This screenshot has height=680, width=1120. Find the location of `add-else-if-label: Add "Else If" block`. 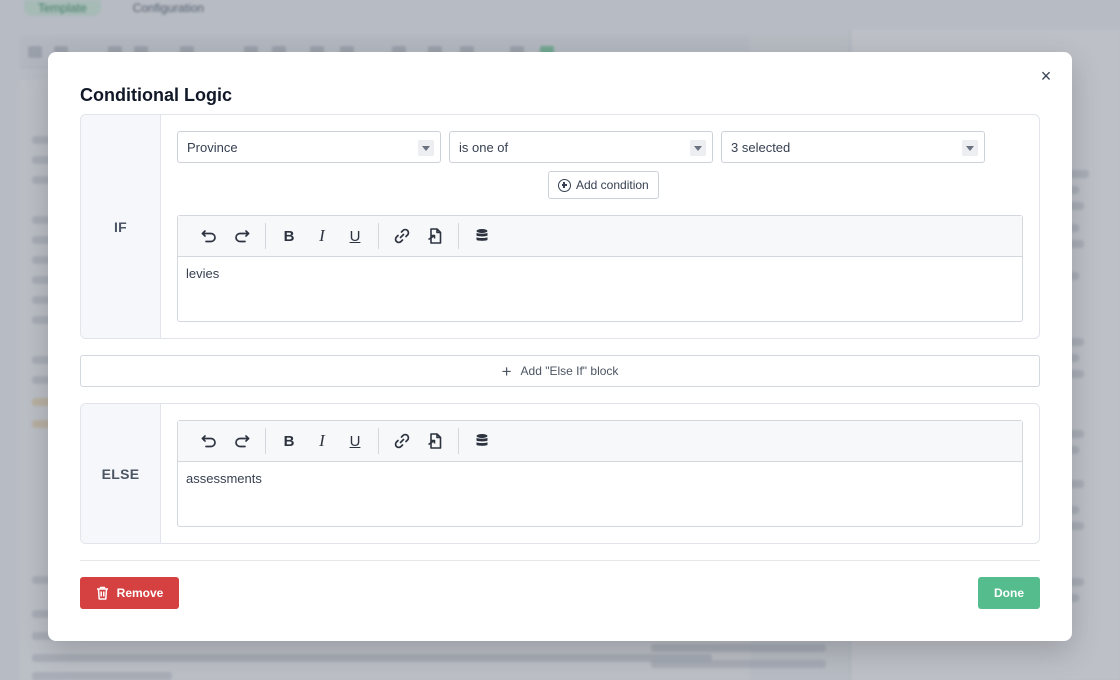

add-else-if-label: Add "Else If" block is located at coordinates (569, 371).